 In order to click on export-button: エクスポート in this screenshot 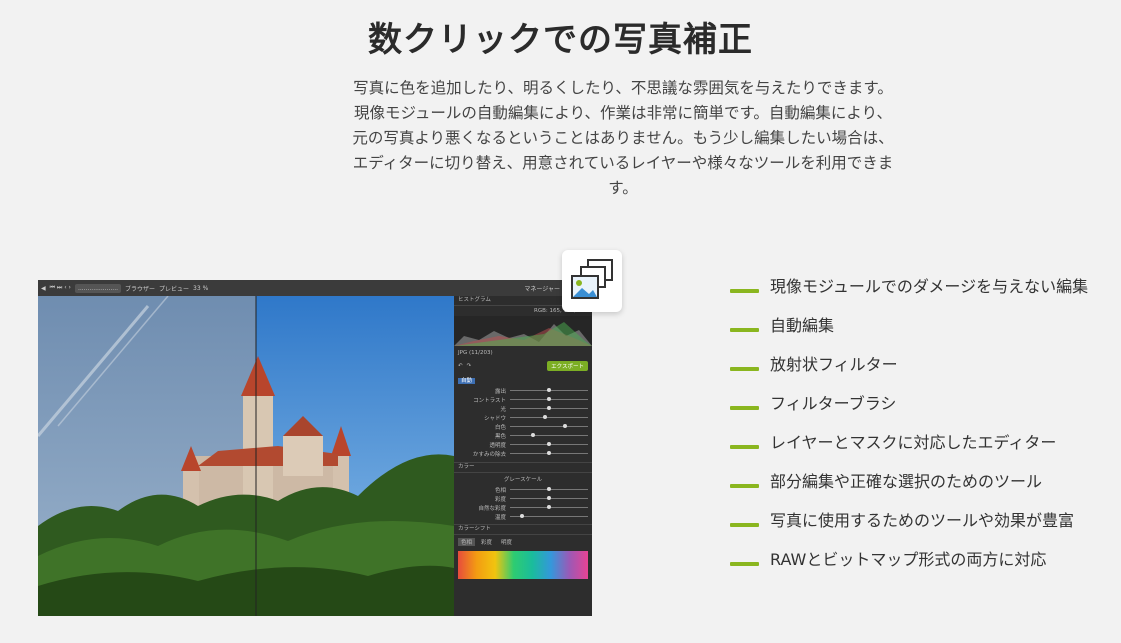, I will do `click(567, 366)`.